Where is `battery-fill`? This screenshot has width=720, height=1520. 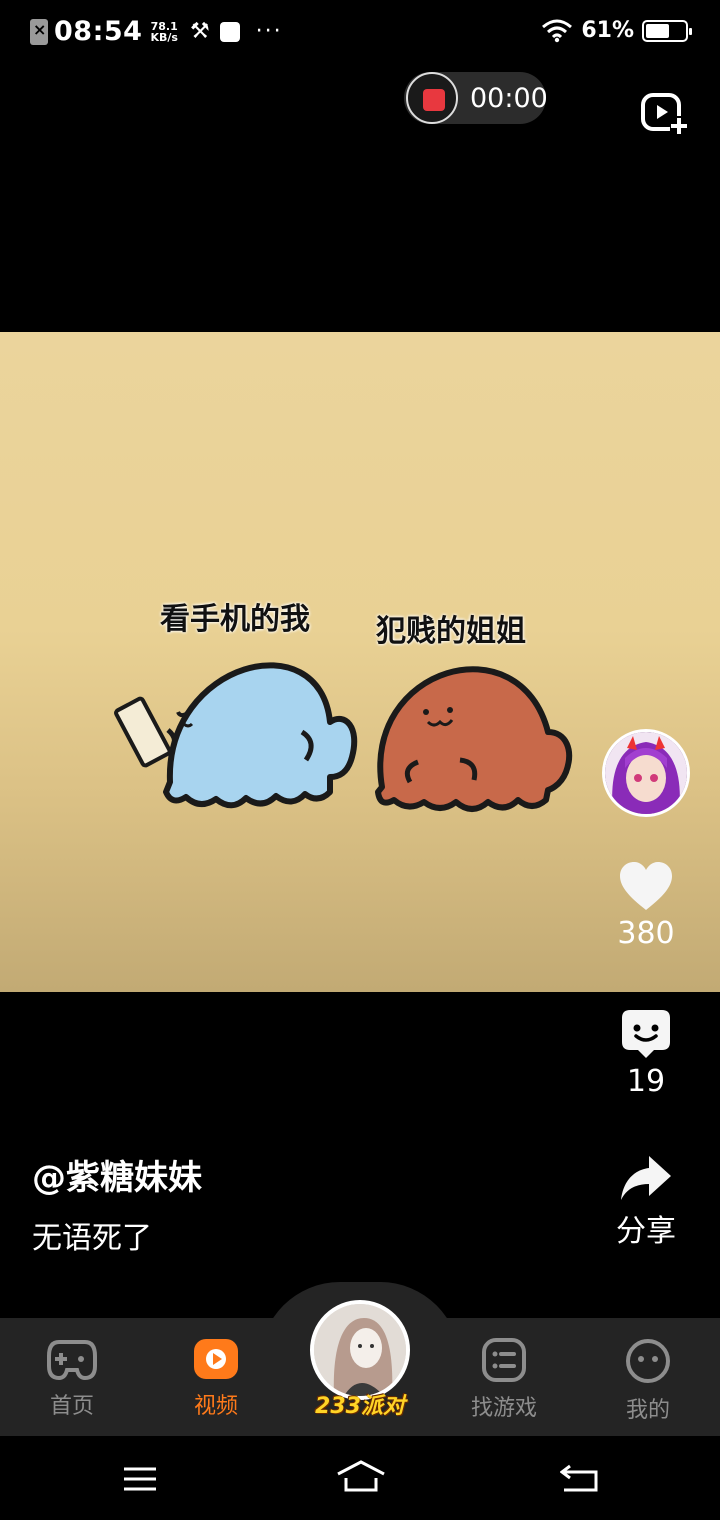 battery-fill is located at coordinates (657, 30).